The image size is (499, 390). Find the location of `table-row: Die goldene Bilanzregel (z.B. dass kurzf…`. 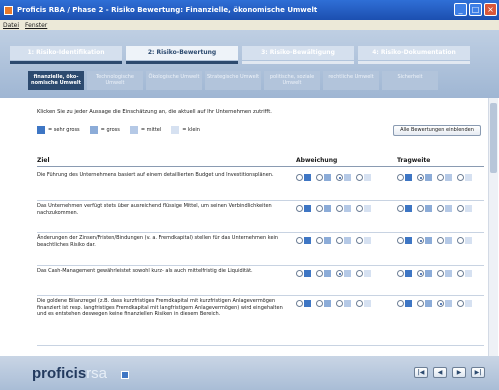

table-row: Die goldene Bilanzregel (z.B. dass kurzf… is located at coordinates (260, 323).